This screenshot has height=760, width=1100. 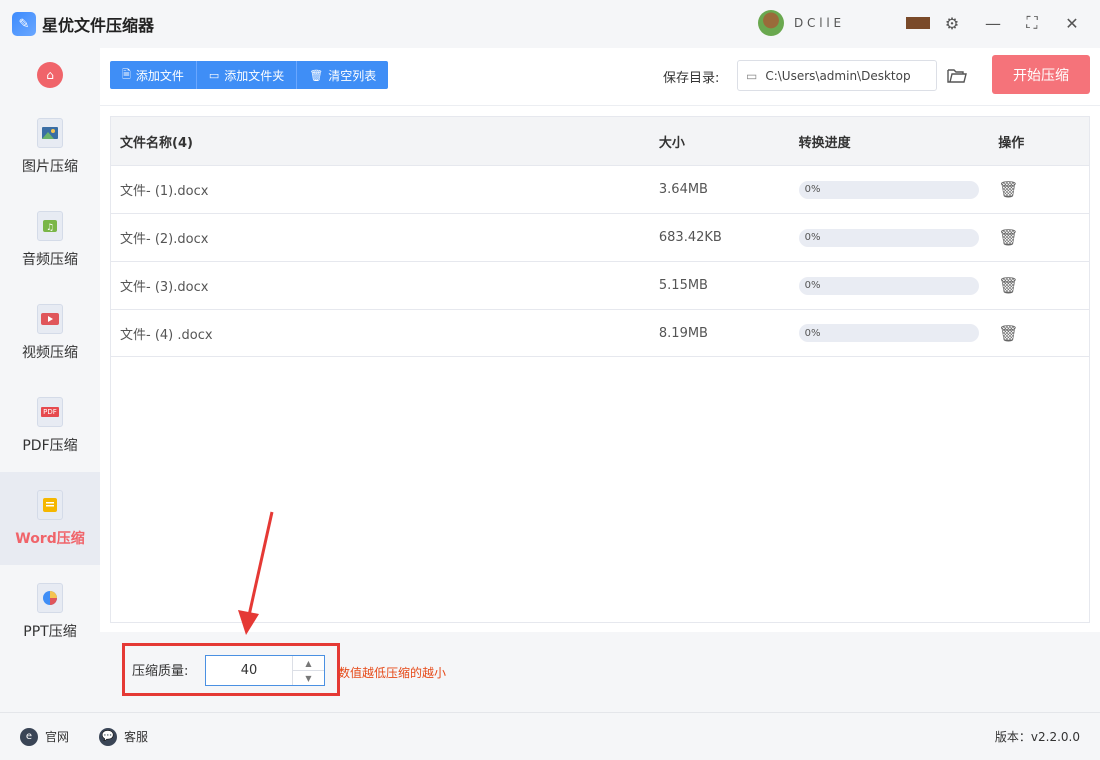 I want to click on close-icon: ✕, so click(x=1072, y=23).